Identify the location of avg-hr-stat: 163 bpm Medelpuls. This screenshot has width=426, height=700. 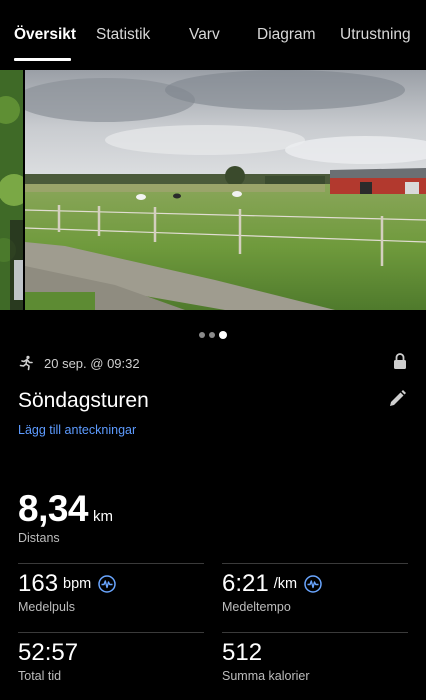
(67, 592).